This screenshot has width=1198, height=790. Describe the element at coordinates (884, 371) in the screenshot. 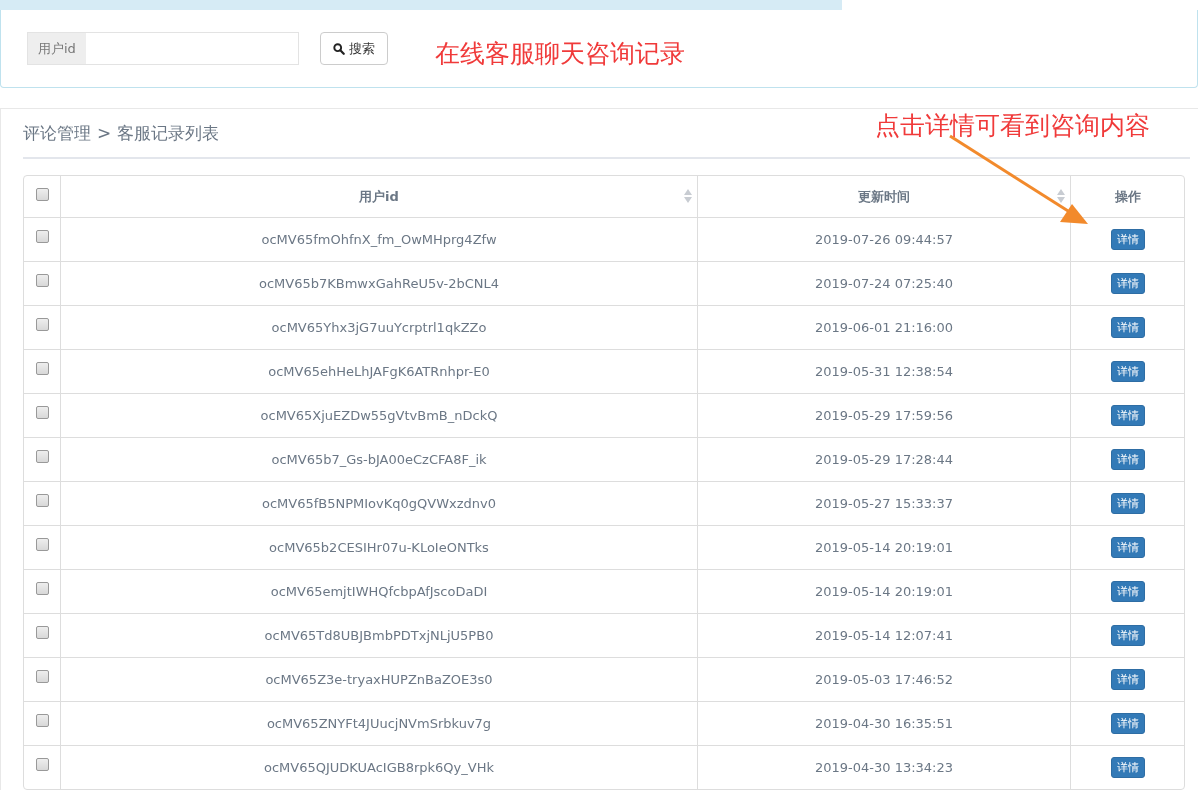

I see `table-cell: 2019-05-31 12:38:54` at that location.